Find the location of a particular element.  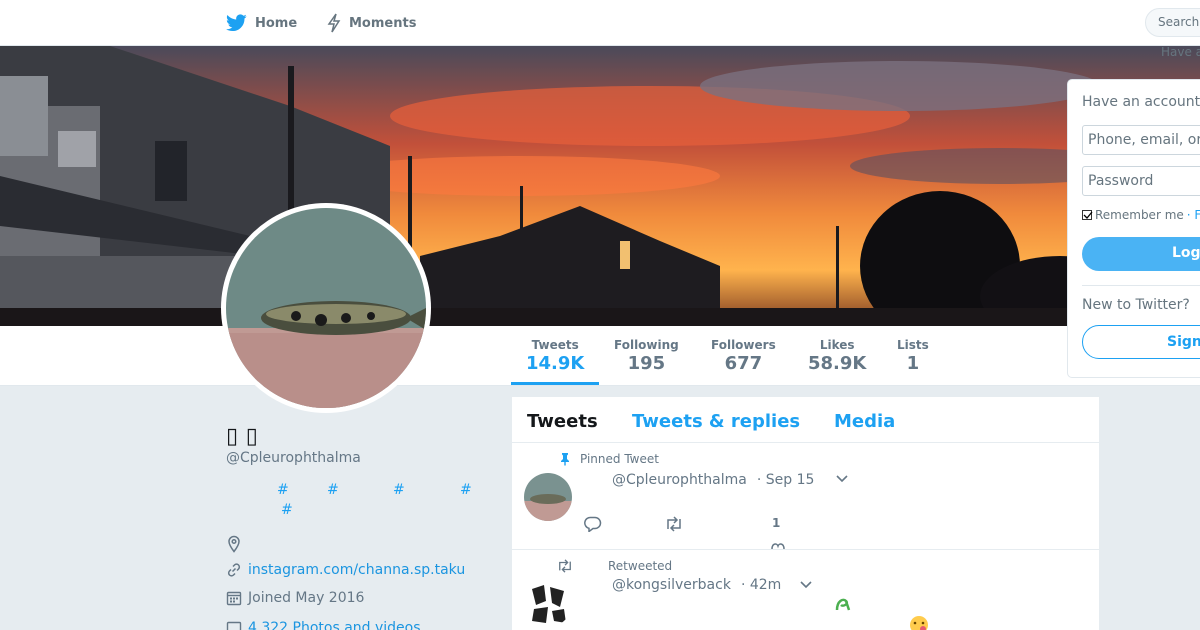

heart-icon is located at coordinates (778, 546).